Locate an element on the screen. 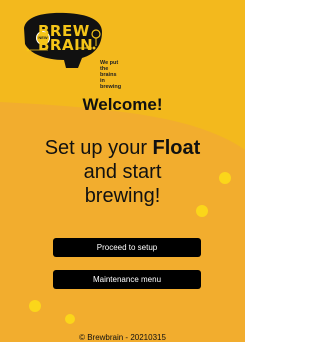  tagline-line-3: in brewing is located at coordinates (111, 84).